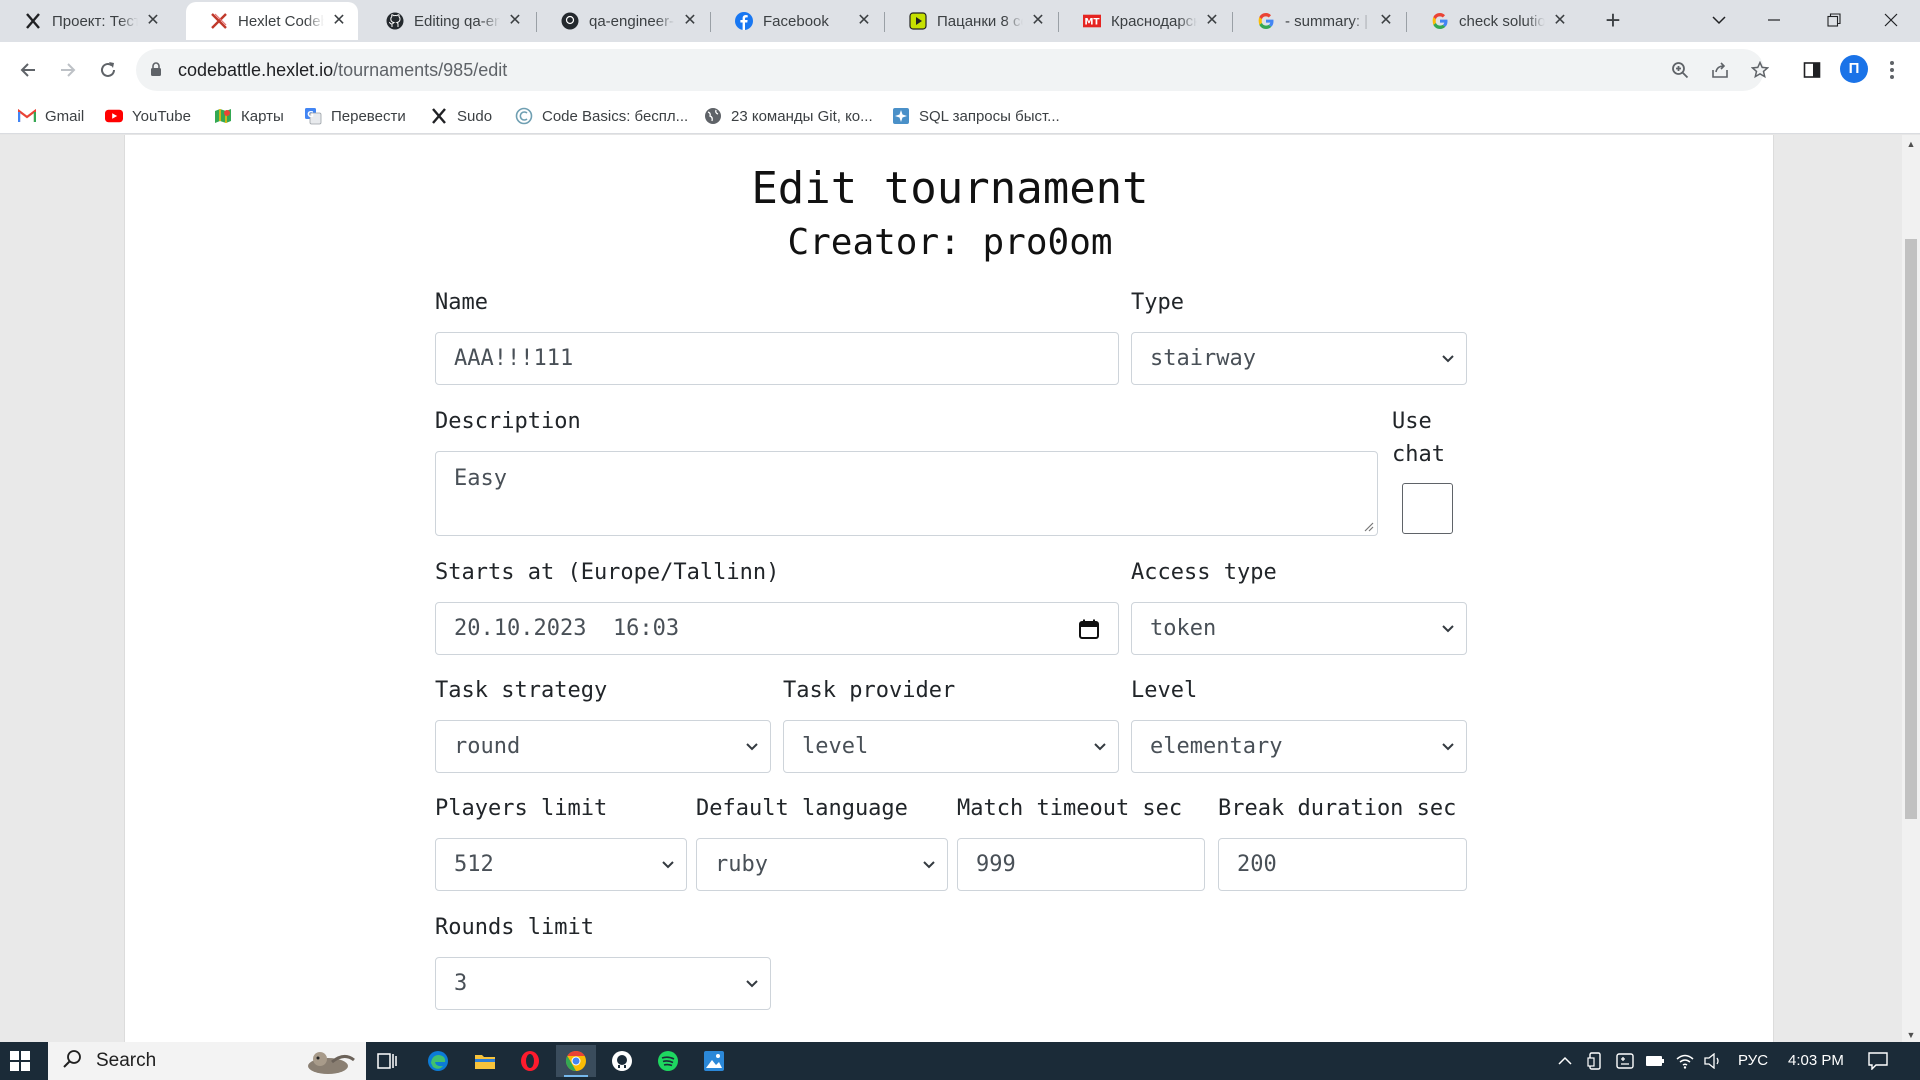 Image resolution: width=1920 pixels, height=1080 pixels. I want to click on tab-summary: - summary: | ✕, so click(1319, 21).